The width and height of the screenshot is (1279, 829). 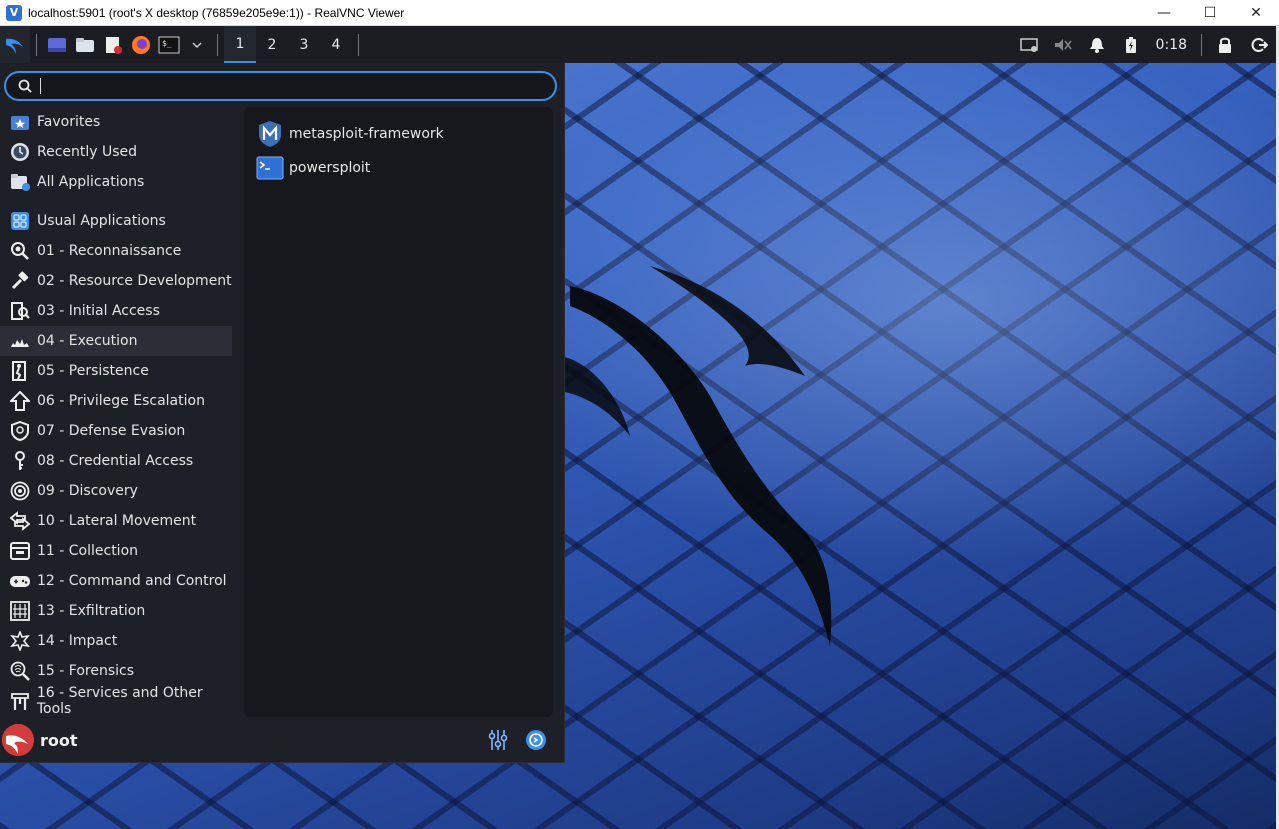 I want to click on app-metasploit-framework: metasploit-framework, so click(x=398, y=134).